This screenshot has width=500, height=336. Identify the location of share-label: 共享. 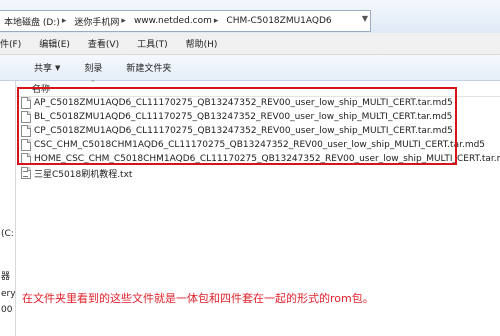
(43, 69).